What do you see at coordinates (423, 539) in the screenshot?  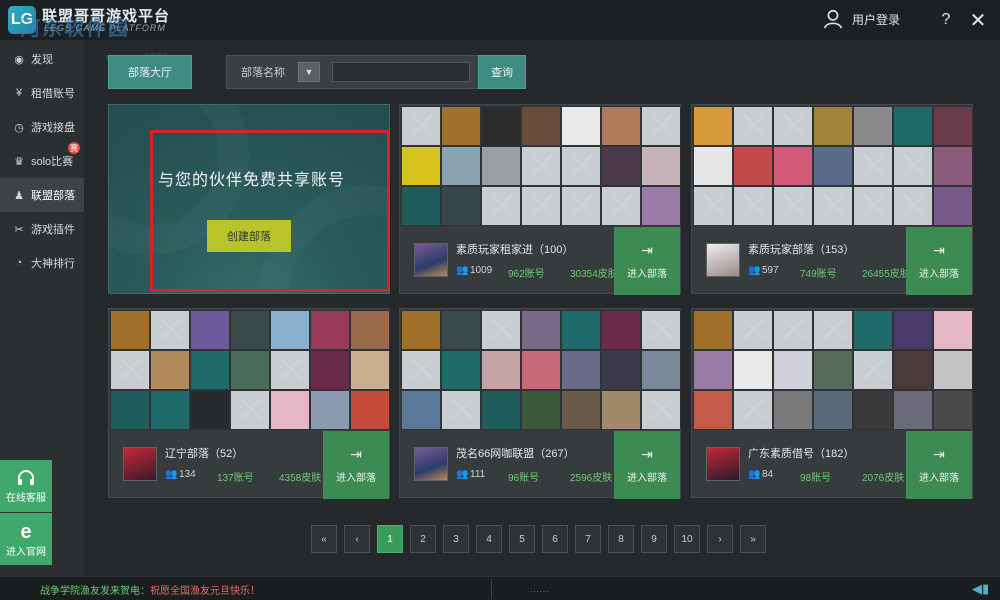 I see `page-button-2: 2` at bounding box center [423, 539].